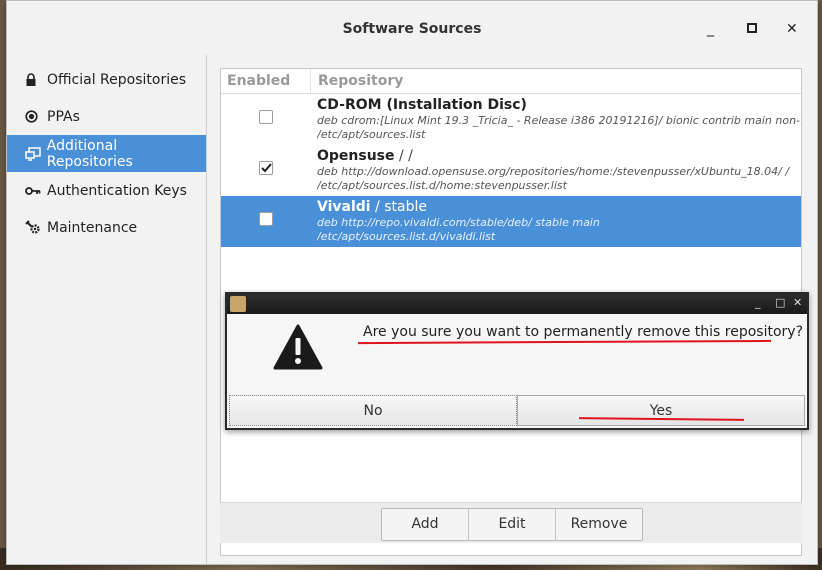 The image size is (822, 570). I want to click on dialog-button-row: No Yes, so click(517, 411).